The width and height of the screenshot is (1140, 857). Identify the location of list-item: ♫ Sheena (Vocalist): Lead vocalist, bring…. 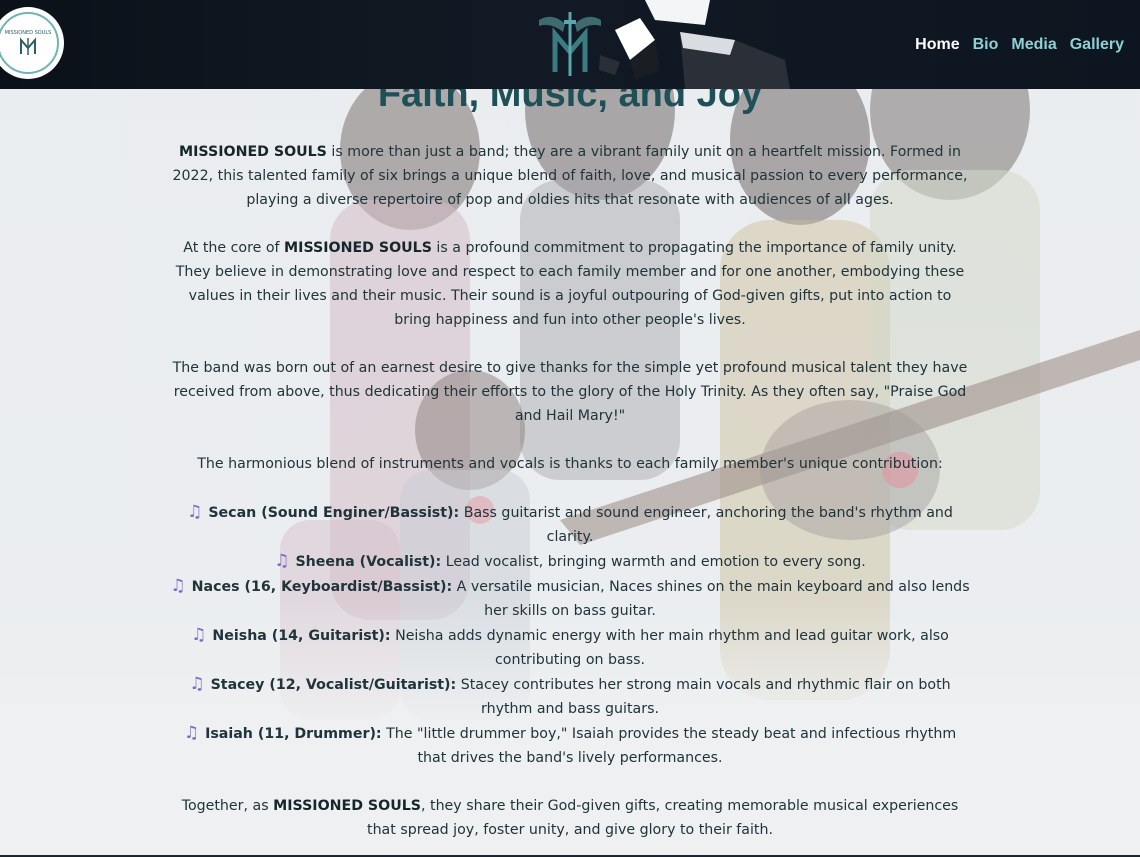
(570, 561).